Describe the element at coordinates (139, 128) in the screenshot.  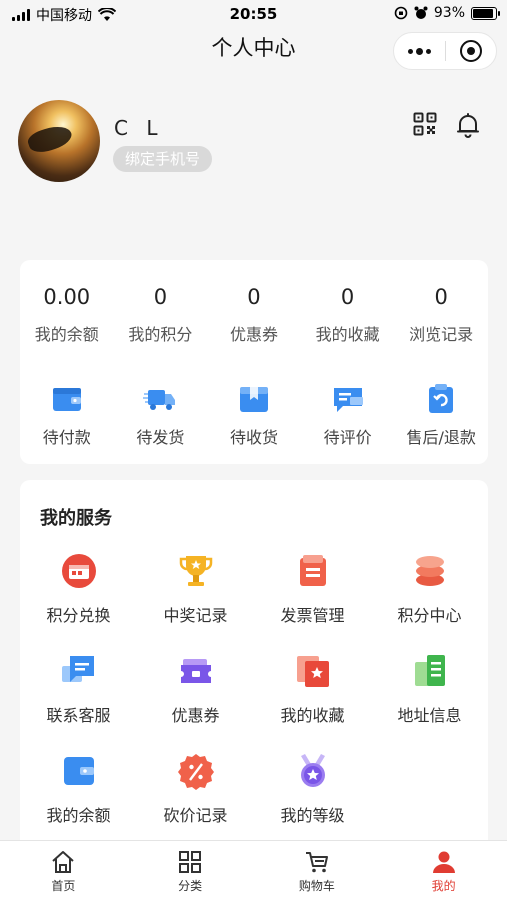
I see `username: C L` at that location.